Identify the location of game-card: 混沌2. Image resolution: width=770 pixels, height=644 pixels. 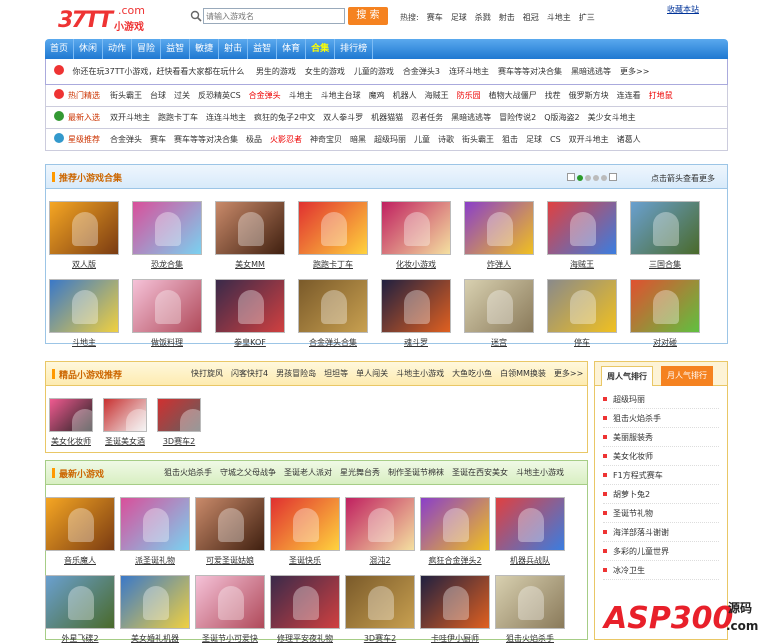
(380, 531).